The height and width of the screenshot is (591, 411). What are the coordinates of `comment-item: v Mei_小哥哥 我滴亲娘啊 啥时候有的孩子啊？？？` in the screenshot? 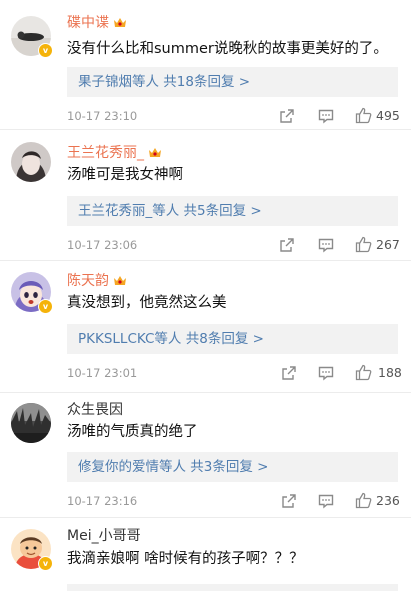 It's located at (205, 554).